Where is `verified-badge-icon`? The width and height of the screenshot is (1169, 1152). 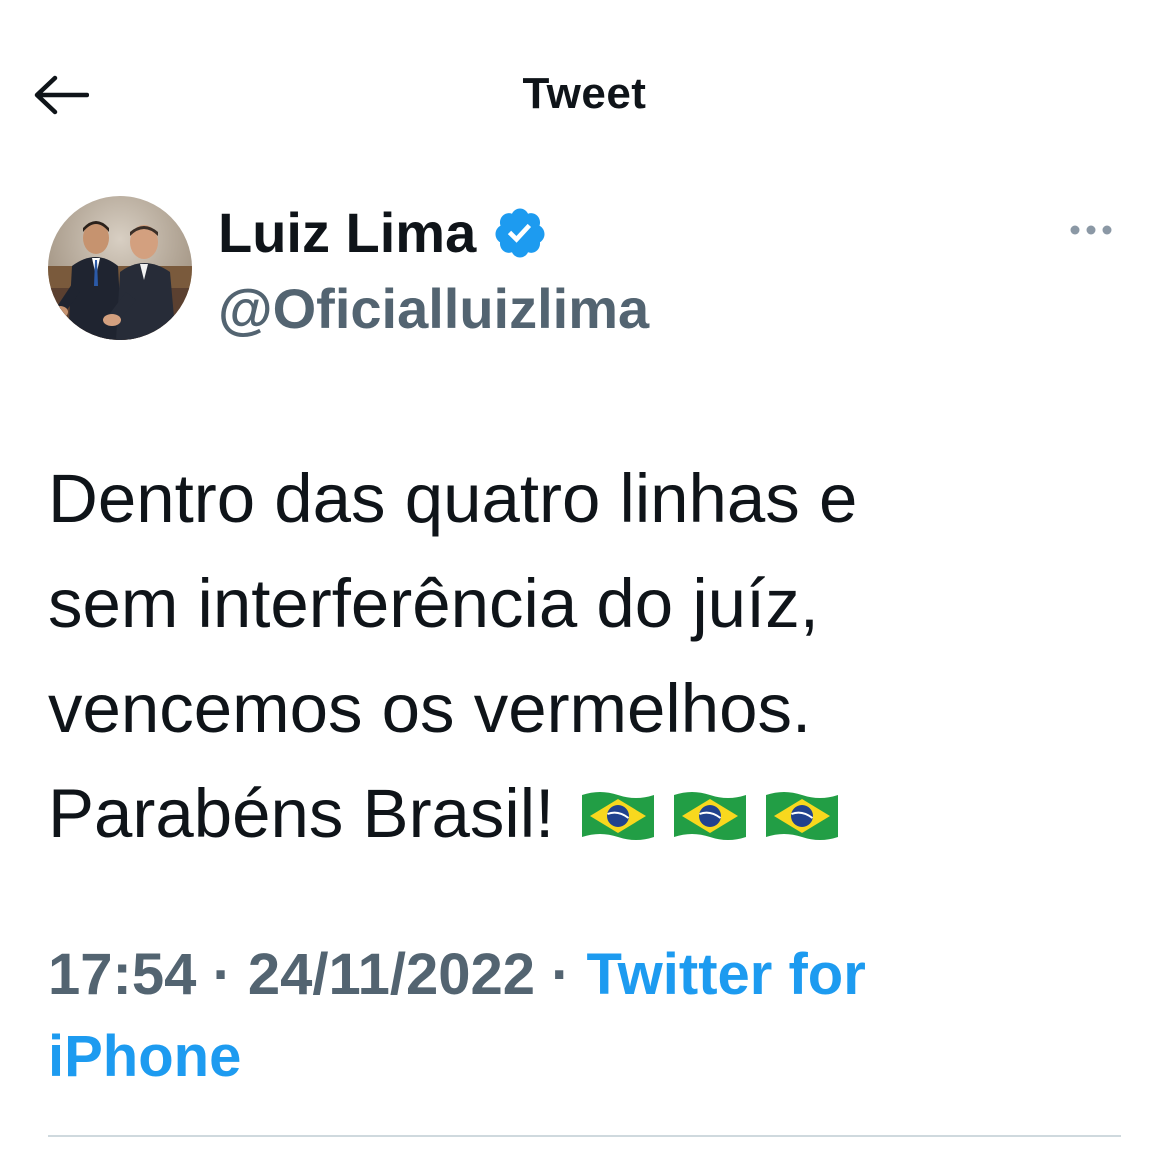
verified-badge-icon is located at coordinates (520, 233).